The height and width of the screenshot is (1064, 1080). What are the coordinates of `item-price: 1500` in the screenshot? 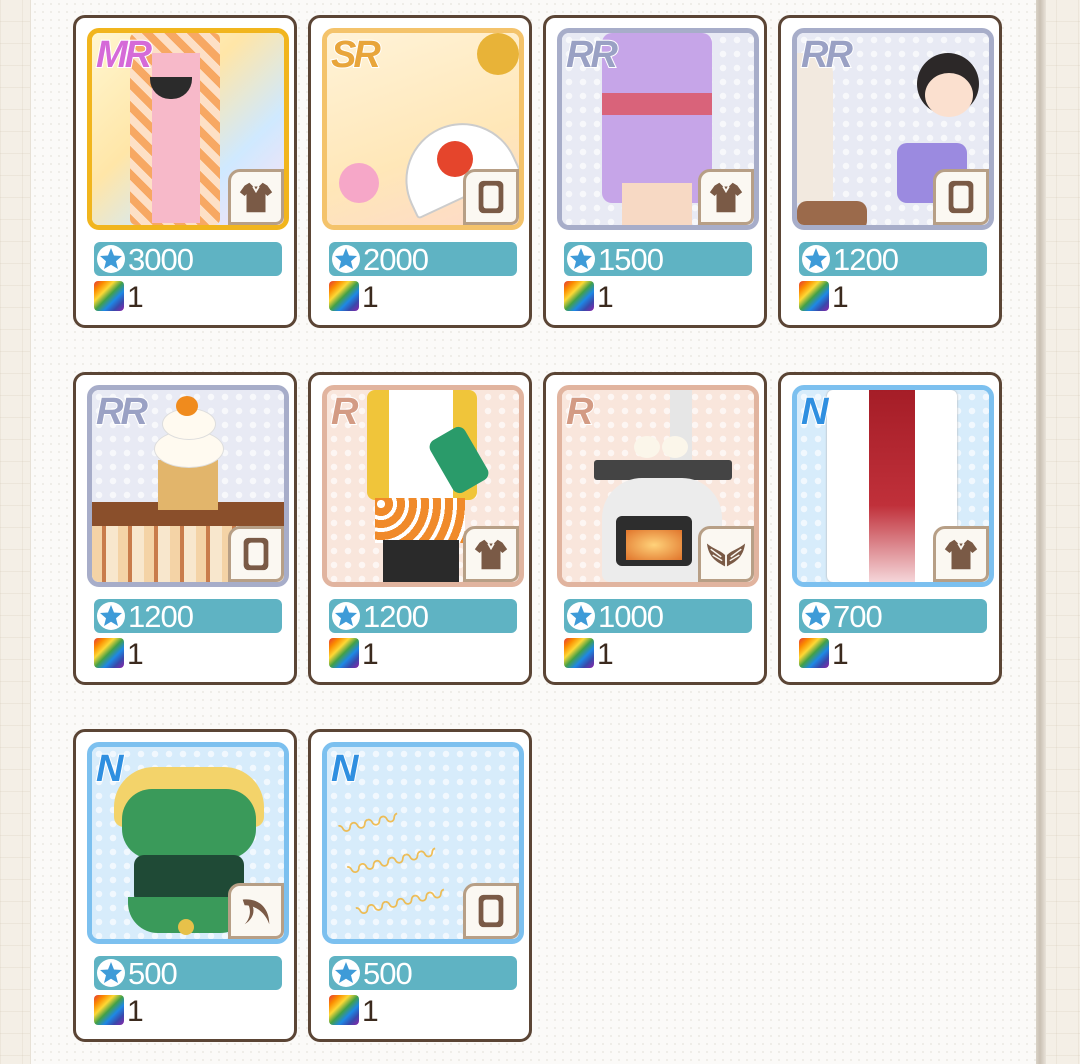 It's located at (631, 259).